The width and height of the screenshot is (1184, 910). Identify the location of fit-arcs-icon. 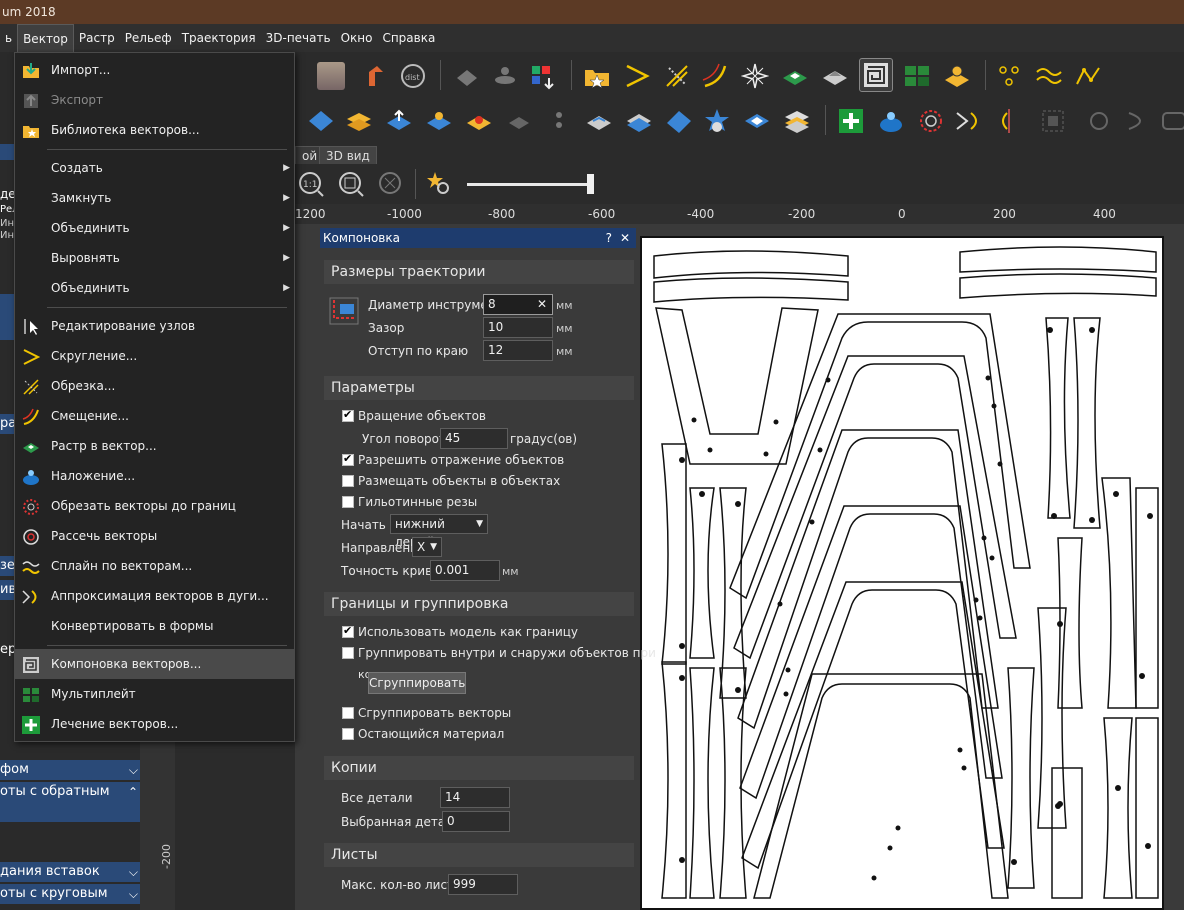
(969, 121).